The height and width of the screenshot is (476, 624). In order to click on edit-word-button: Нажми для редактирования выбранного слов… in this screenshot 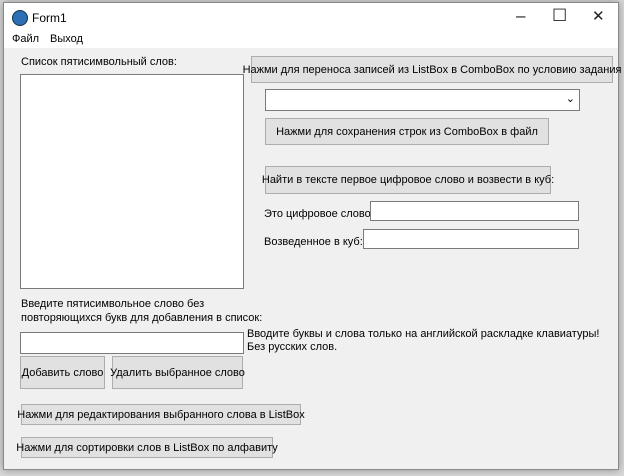, I will do `click(161, 414)`.